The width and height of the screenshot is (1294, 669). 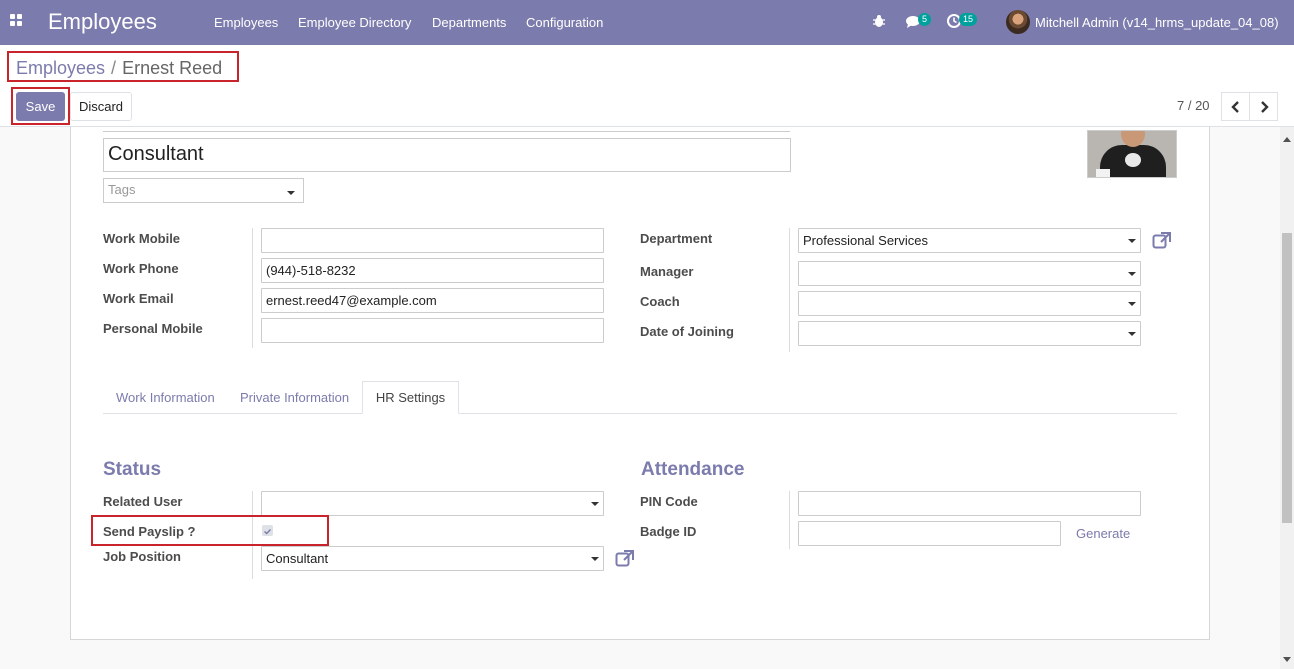 What do you see at coordinates (141, 268) in the screenshot?
I see `work-phone-label: Work Phone` at bounding box center [141, 268].